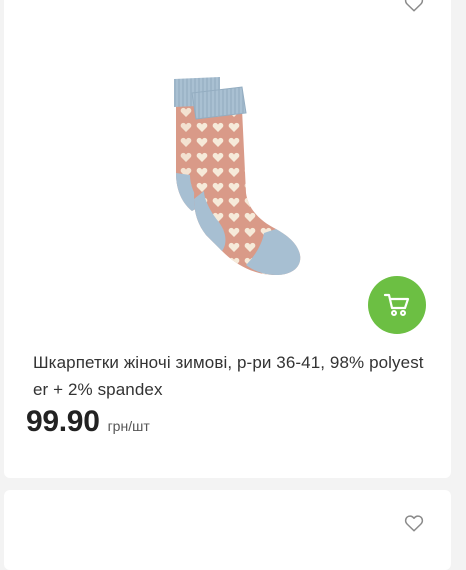 Image resolution: width=466 pixels, height=570 pixels. What do you see at coordinates (246, 180) in the screenshot?
I see `sock-front` at bounding box center [246, 180].